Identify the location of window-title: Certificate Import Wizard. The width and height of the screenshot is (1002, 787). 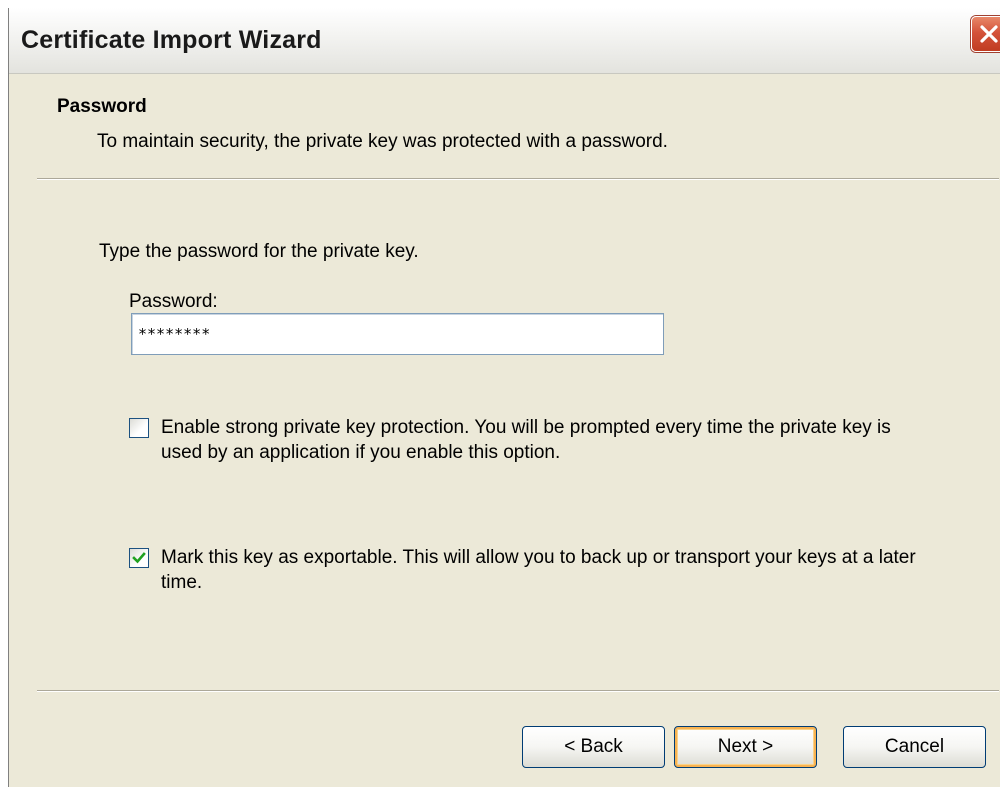
(171, 40).